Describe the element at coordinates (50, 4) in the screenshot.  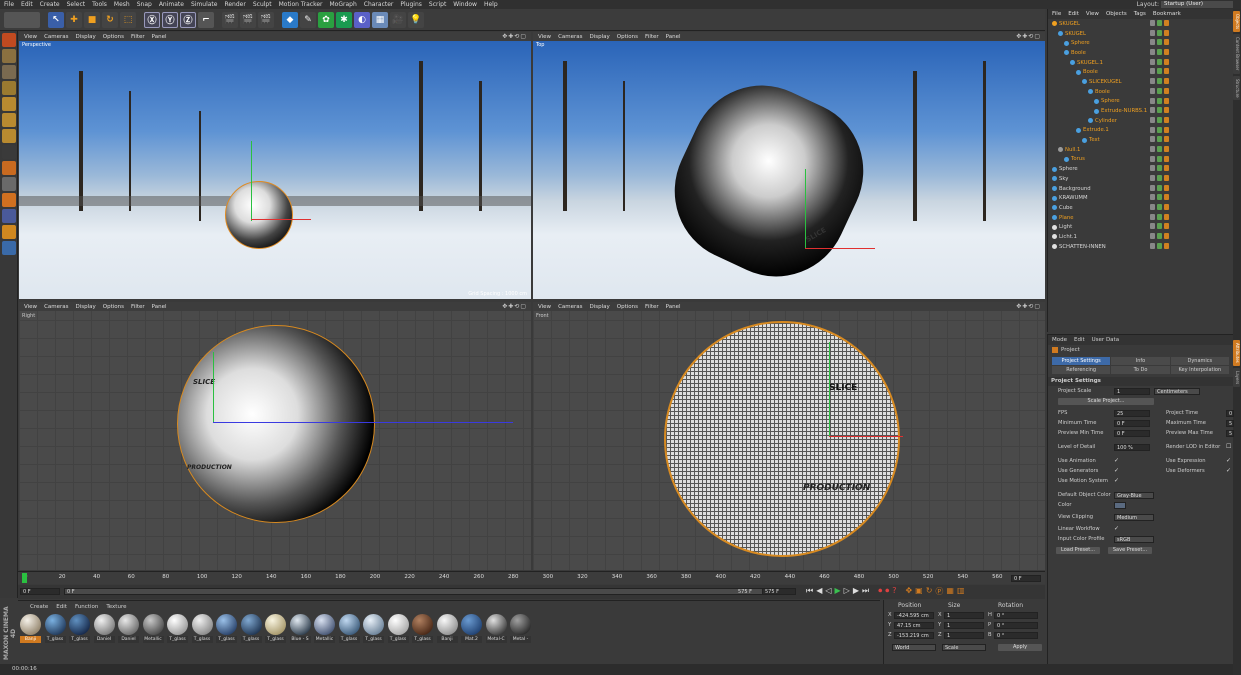
I see `menu-create: Create` at that location.